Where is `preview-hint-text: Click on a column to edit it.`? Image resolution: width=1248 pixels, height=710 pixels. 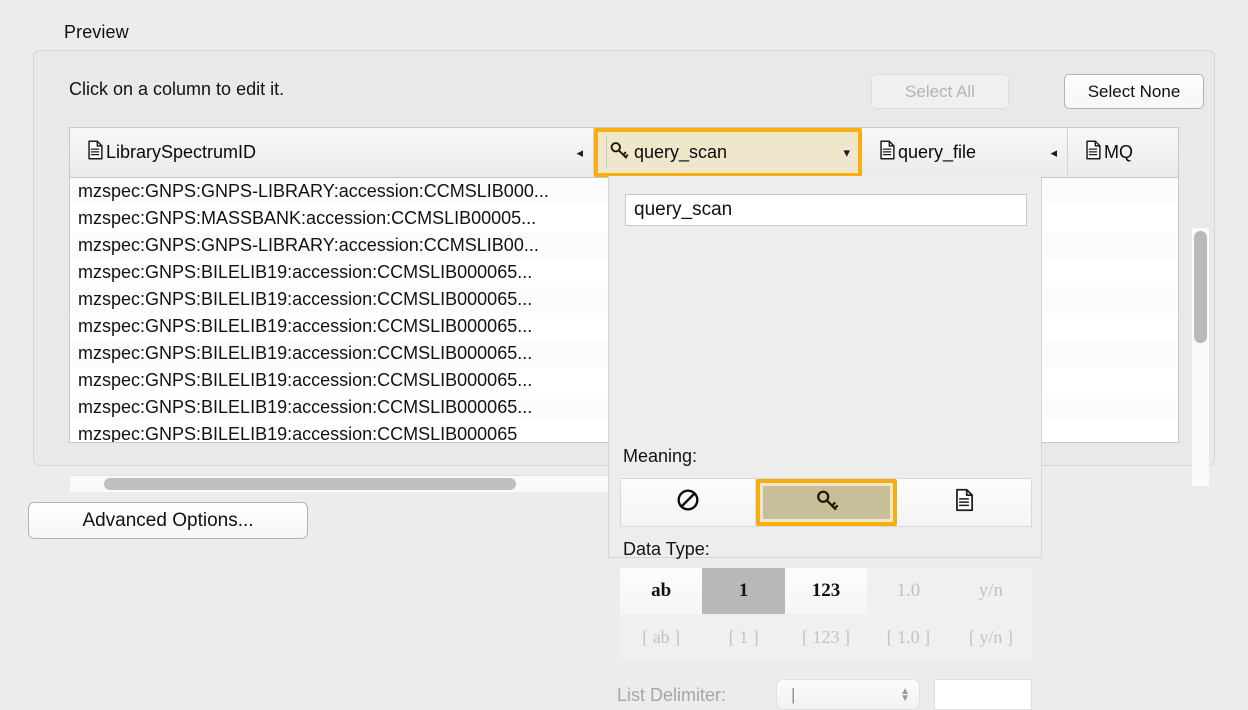
preview-hint-text: Click on a column to edit it. is located at coordinates (177, 89).